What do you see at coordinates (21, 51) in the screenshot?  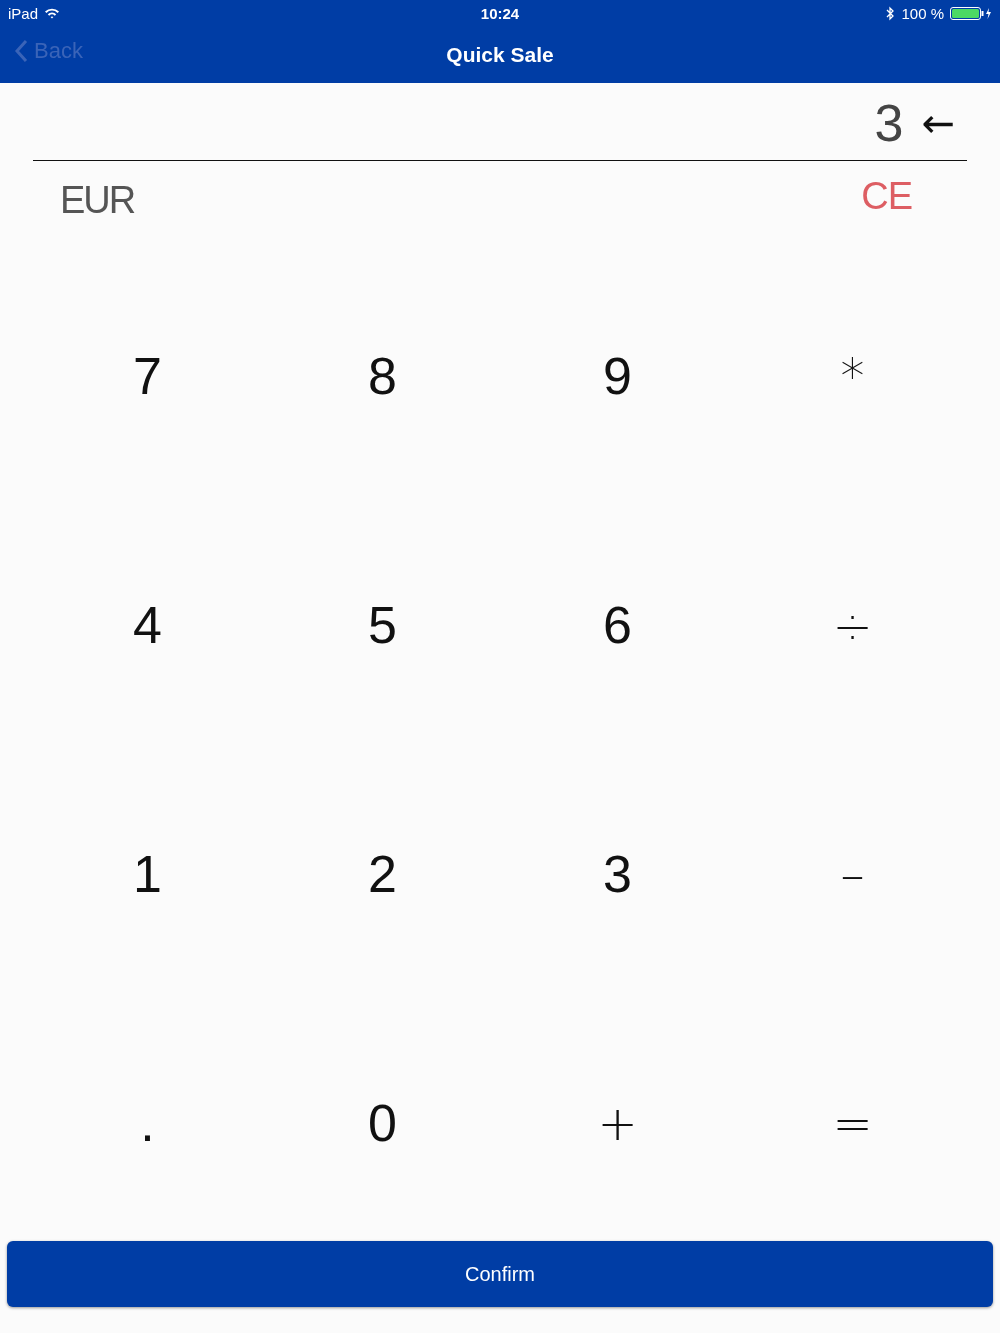 I see `chevron-icon` at bounding box center [21, 51].